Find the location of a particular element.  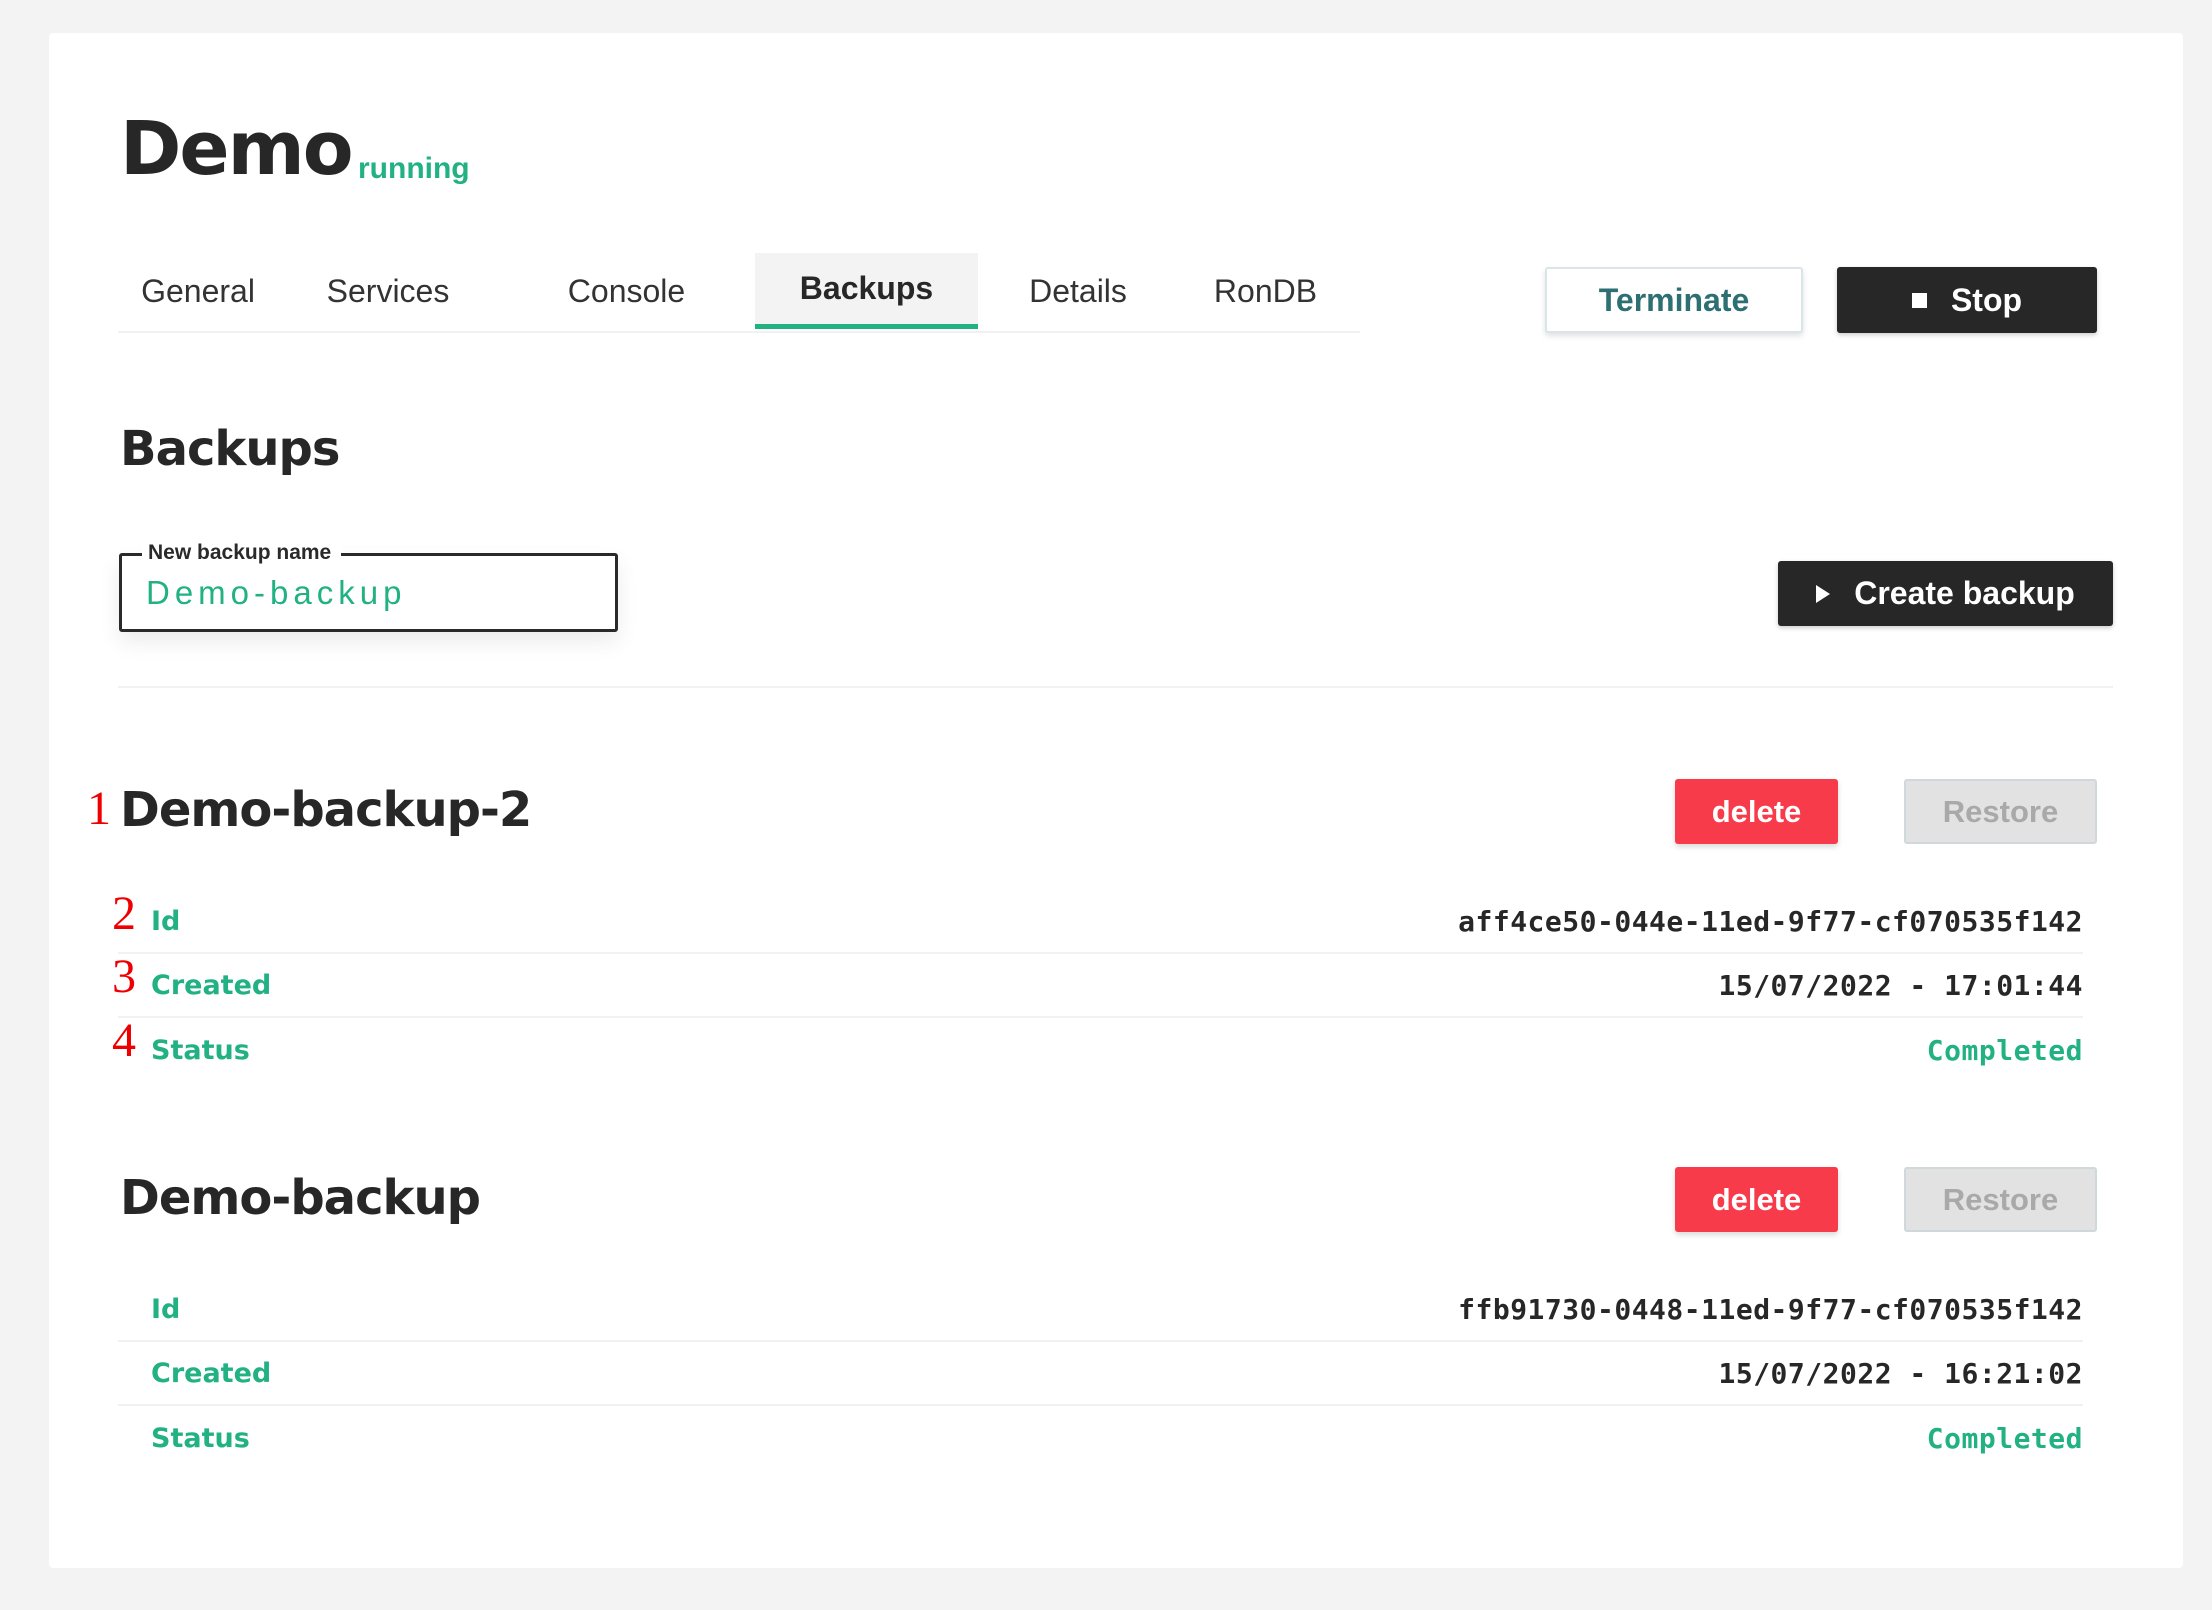

section-divider is located at coordinates (1115, 687).